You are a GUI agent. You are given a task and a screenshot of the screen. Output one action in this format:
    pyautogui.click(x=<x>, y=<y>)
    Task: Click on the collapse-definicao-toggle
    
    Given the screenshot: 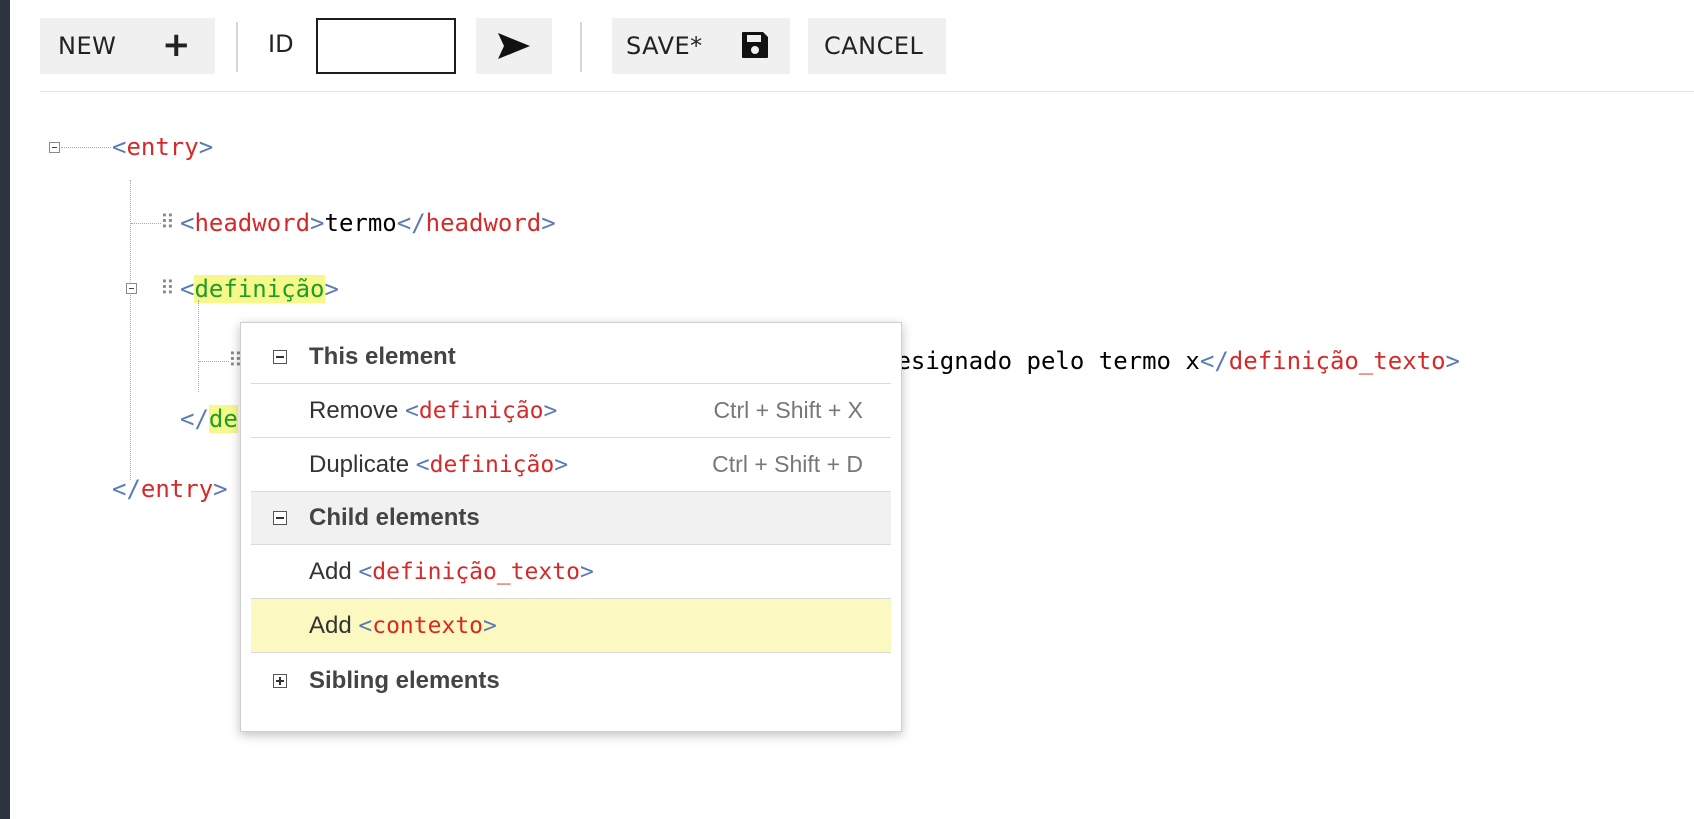 What is the action you would take?
    pyautogui.click(x=131, y=288)
    